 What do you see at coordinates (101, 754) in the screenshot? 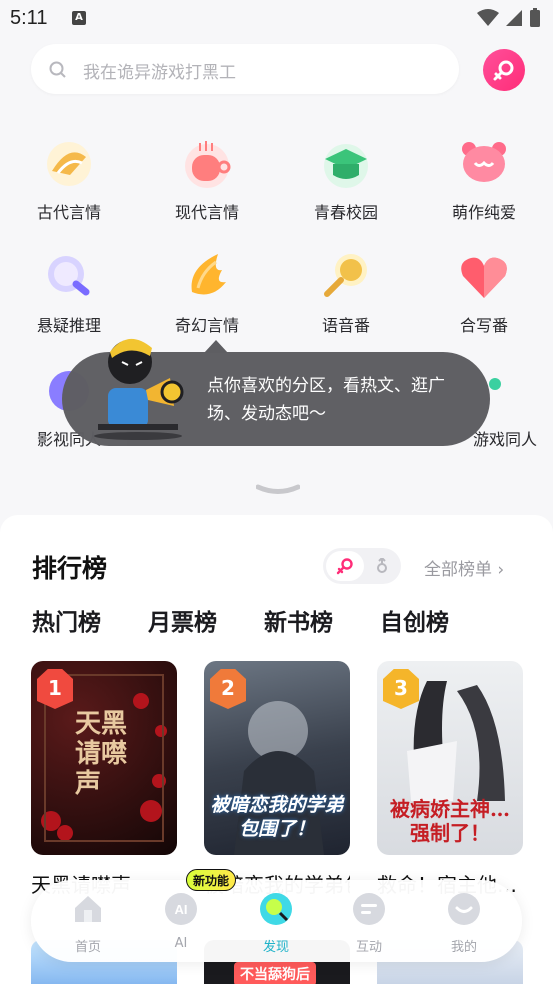
I see `cover-title: 天黑请噤声` at bounding box center [101, 754].